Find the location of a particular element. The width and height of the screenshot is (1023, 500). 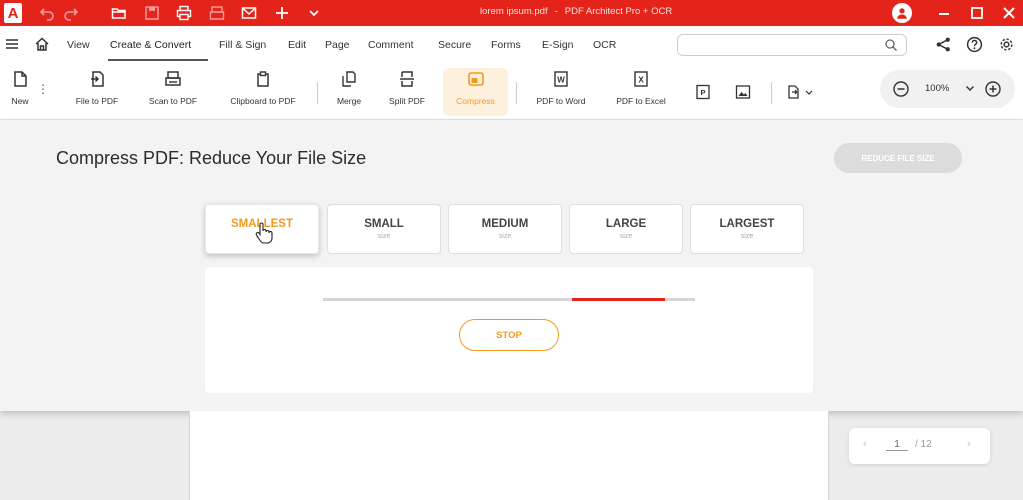

tool-scan-to-pdf: Scan to PDF is located at coordinates (173, 92).